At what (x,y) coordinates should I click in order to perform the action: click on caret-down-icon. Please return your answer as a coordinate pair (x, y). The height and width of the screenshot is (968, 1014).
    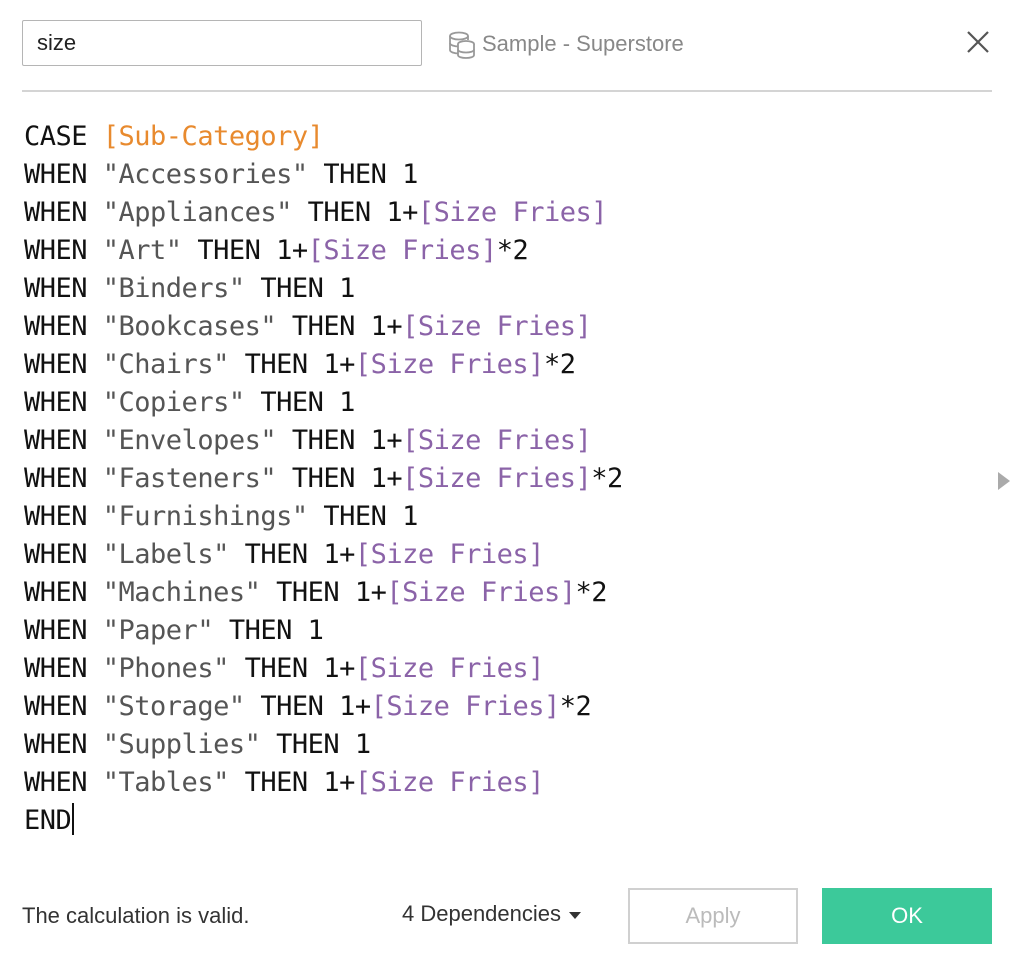
    Looking at the image, I should click on (575, 915).